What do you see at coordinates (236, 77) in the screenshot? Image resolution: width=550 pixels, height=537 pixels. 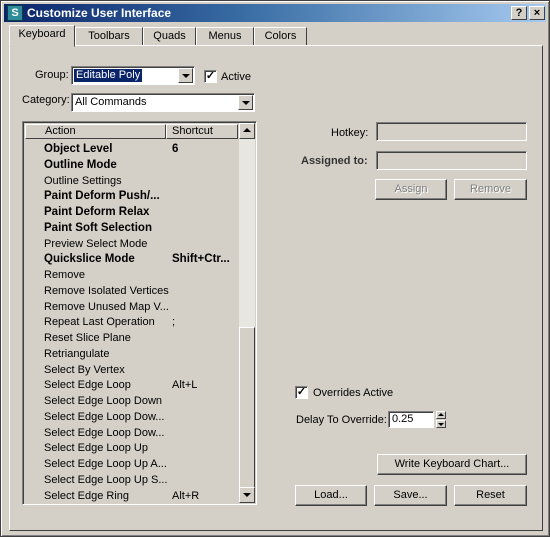 I see `active-label: Active` at bounding box center [236, 77].